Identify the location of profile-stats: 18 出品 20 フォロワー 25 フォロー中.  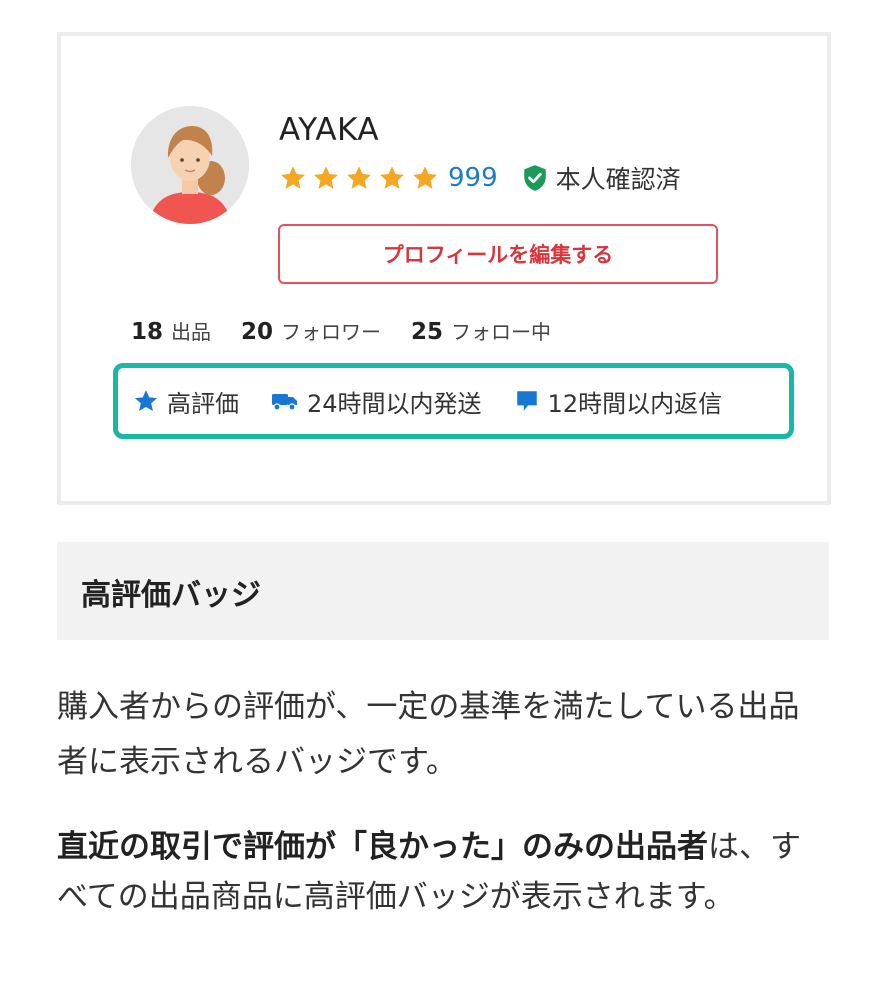
(356, 330).